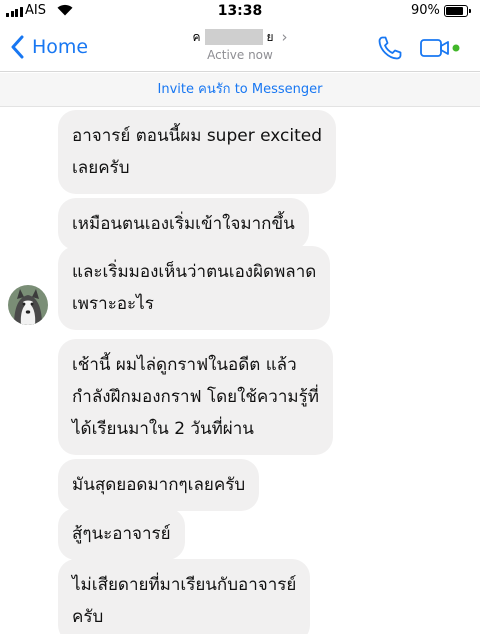  I want to click on message-bubble: ไม่เสียดายที่มาเรียนกับอาจารย์ ครับ, so click(184, 596).